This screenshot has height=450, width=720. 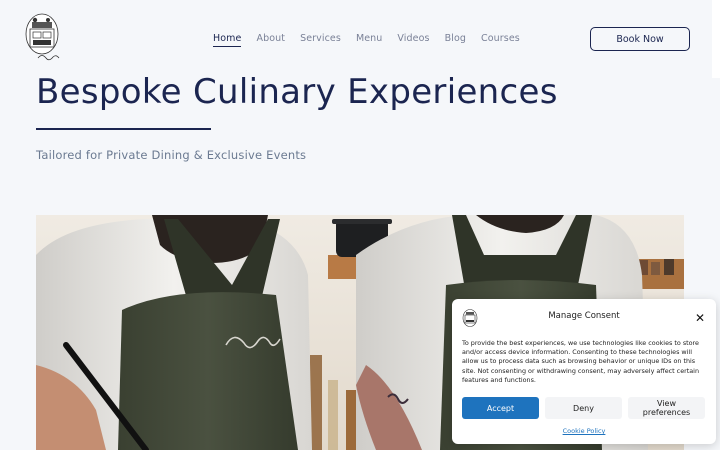 What do you see at coordinates (500, 408) in the screenshot?
I see `accept-button: Accept` at bounding box center [500, 408].